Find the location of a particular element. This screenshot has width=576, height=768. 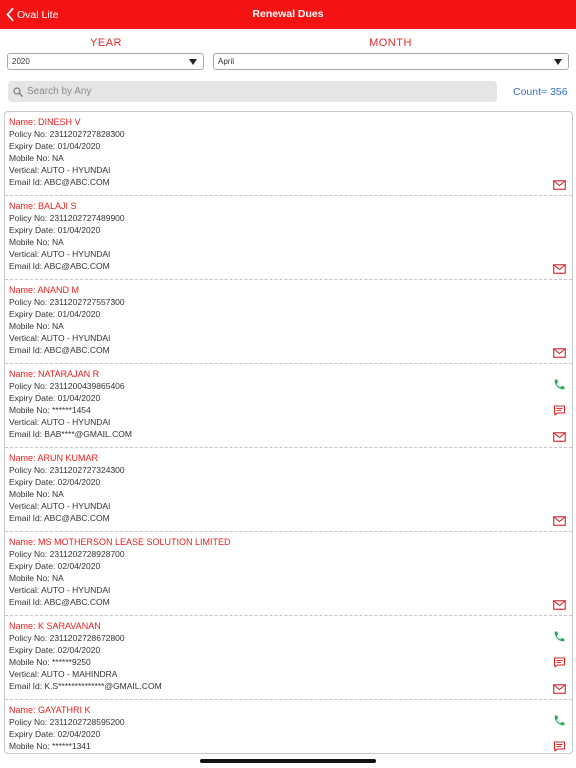

year-label: YEAR is located at coordinates (106, 43).